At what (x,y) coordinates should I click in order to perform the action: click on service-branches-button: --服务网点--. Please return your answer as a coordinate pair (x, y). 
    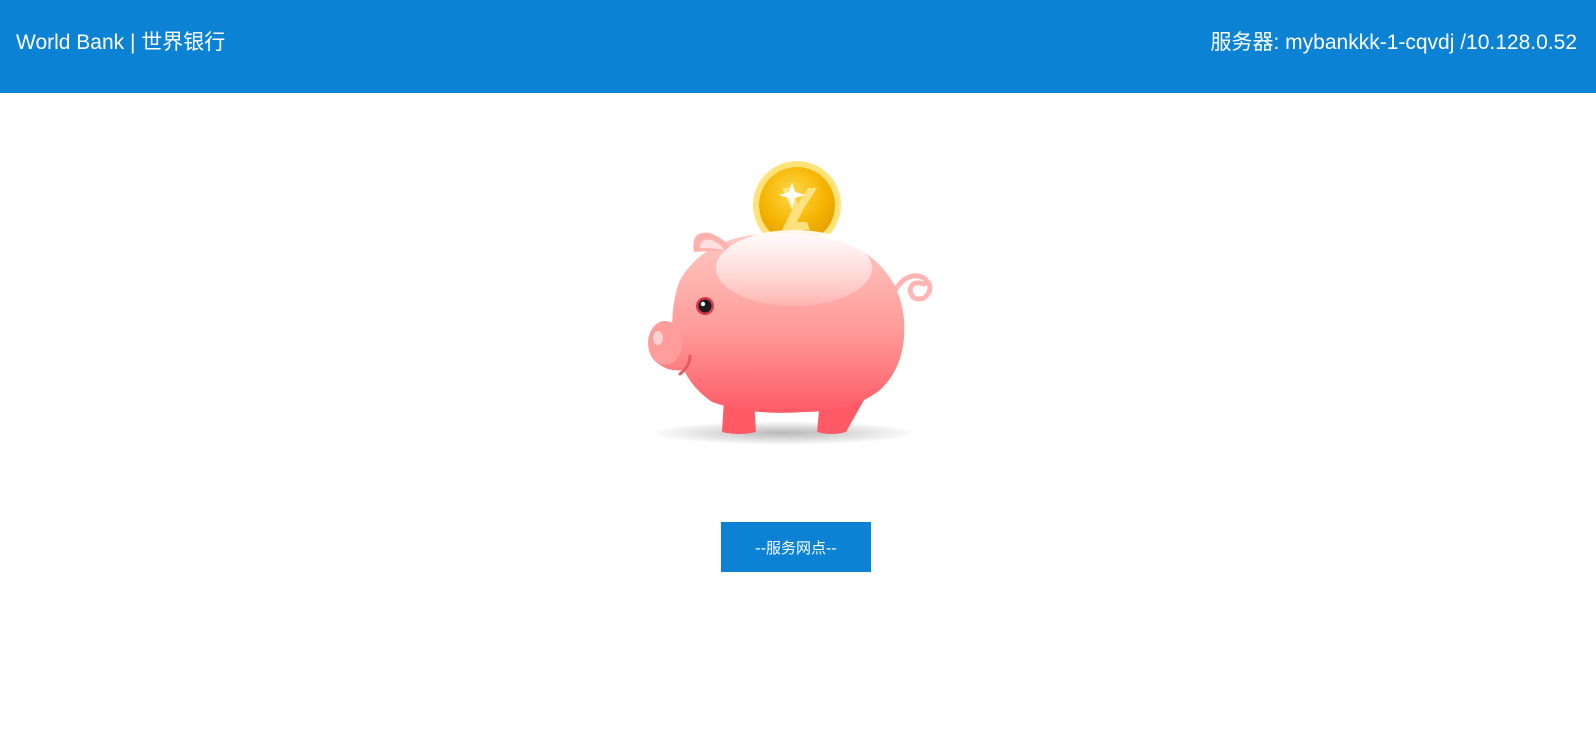
    Looking at the image, I should click on (796, 547).